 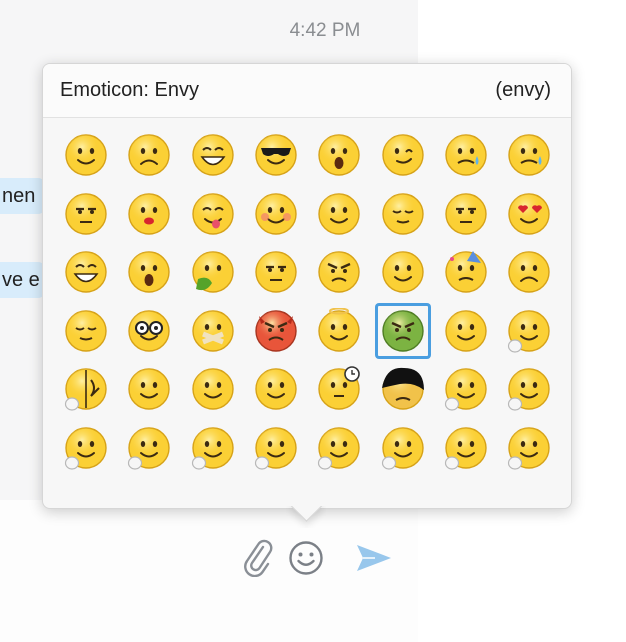 What do you see at coordinates (403, 155) in the screenshot?
I see `emoticon-wink-icon` at bounding box center [403, 155].